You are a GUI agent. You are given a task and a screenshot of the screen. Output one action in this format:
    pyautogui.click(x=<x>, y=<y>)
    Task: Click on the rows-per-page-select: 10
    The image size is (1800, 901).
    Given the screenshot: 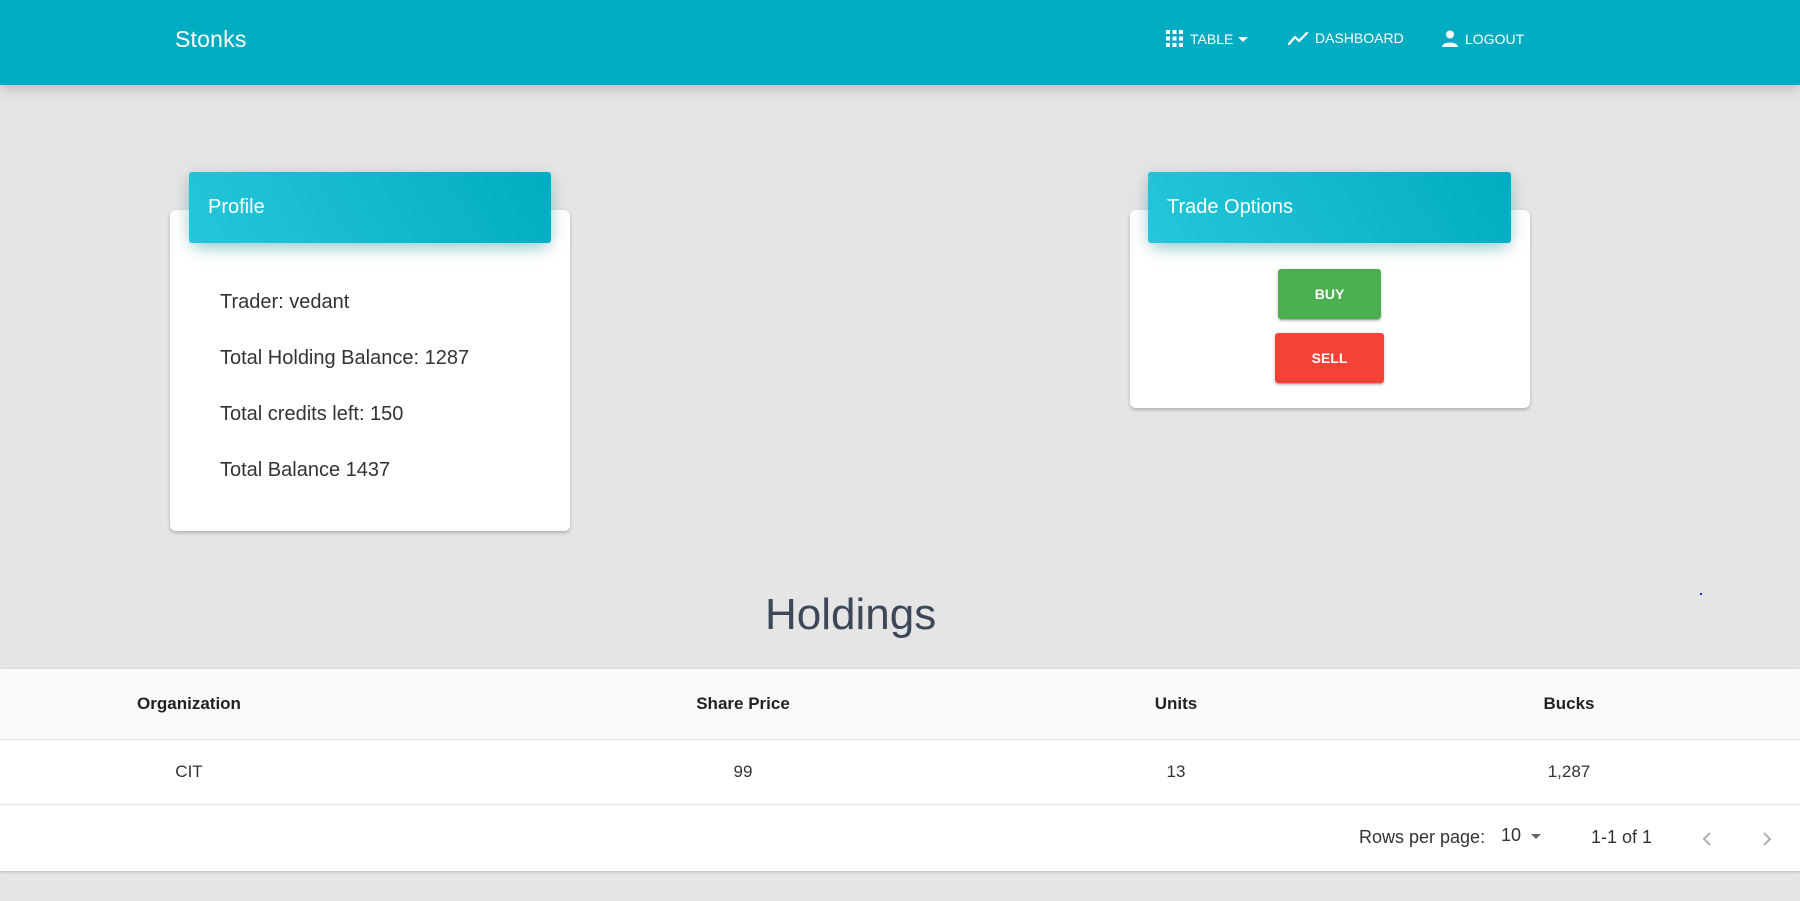 What is the action you would take?
    pyautogui.click(x=1521, y=835)
    